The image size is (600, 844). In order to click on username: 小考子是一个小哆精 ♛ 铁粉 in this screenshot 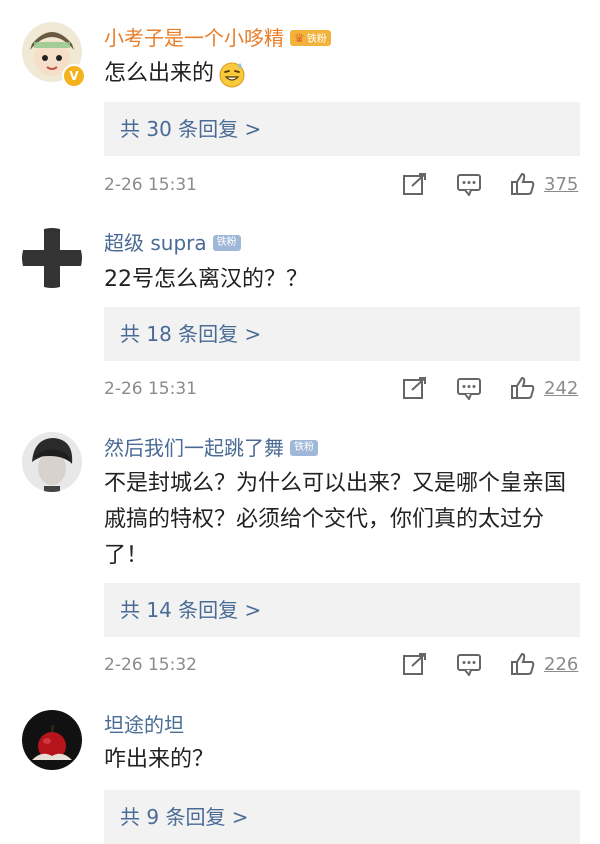, I will do `click(217, 38)`.